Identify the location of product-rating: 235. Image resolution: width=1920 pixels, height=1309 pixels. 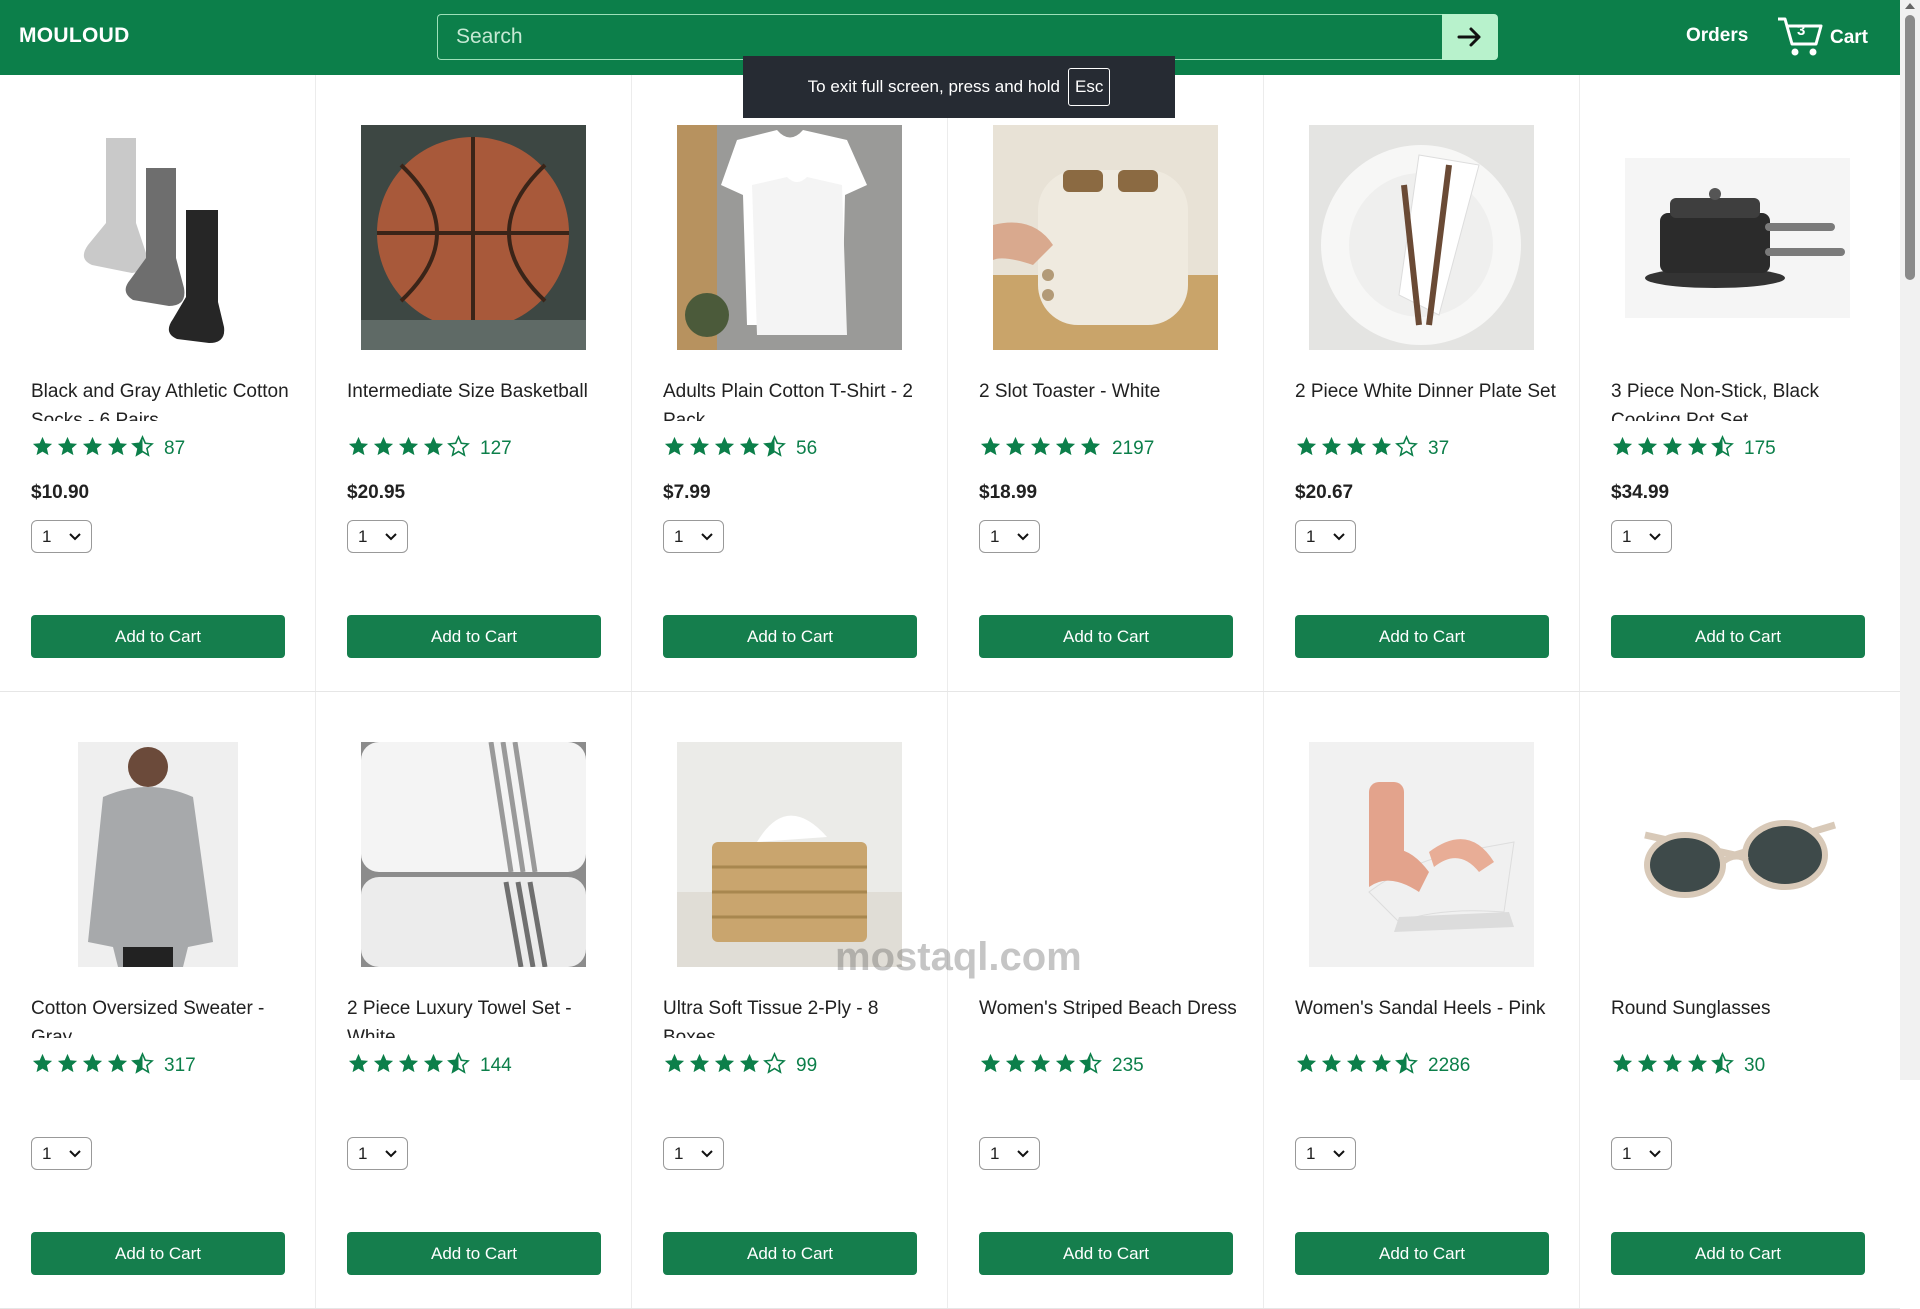
(1061, 1066).